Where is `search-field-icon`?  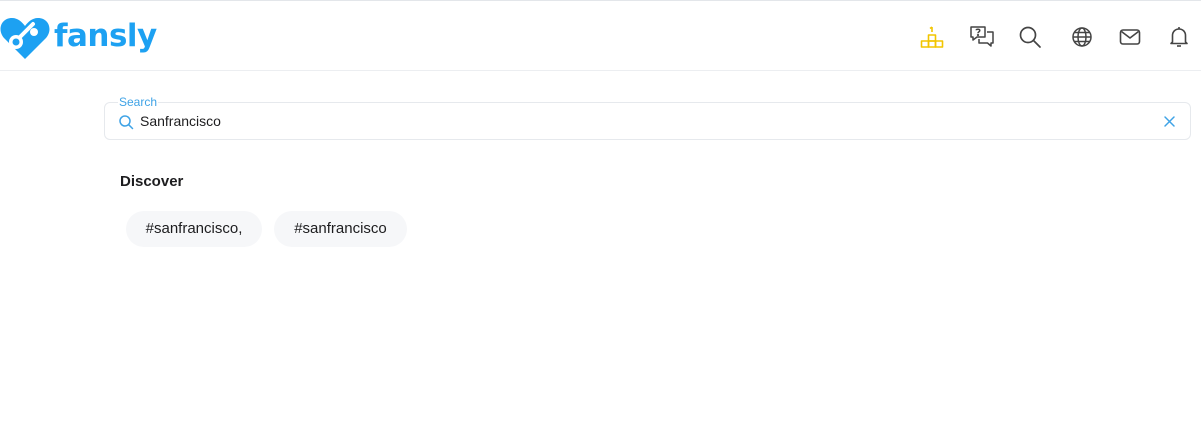
search-field-icon is located at coordinates (126, 122).